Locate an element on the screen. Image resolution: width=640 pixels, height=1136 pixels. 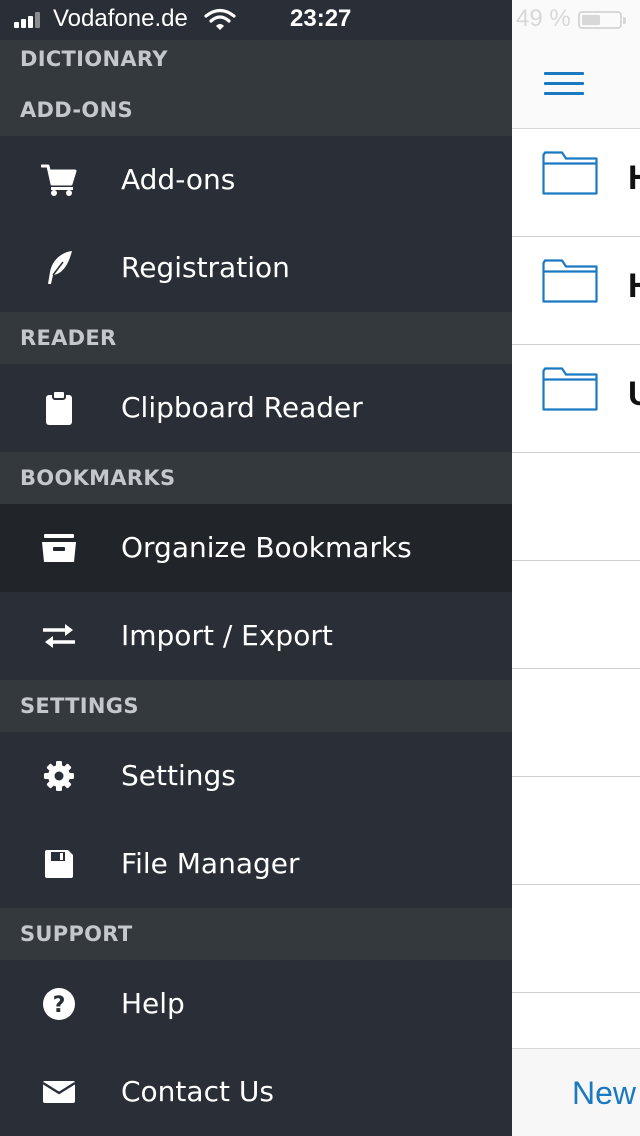
menu-item-label: Import / Export is located at coordinates (227, 635).